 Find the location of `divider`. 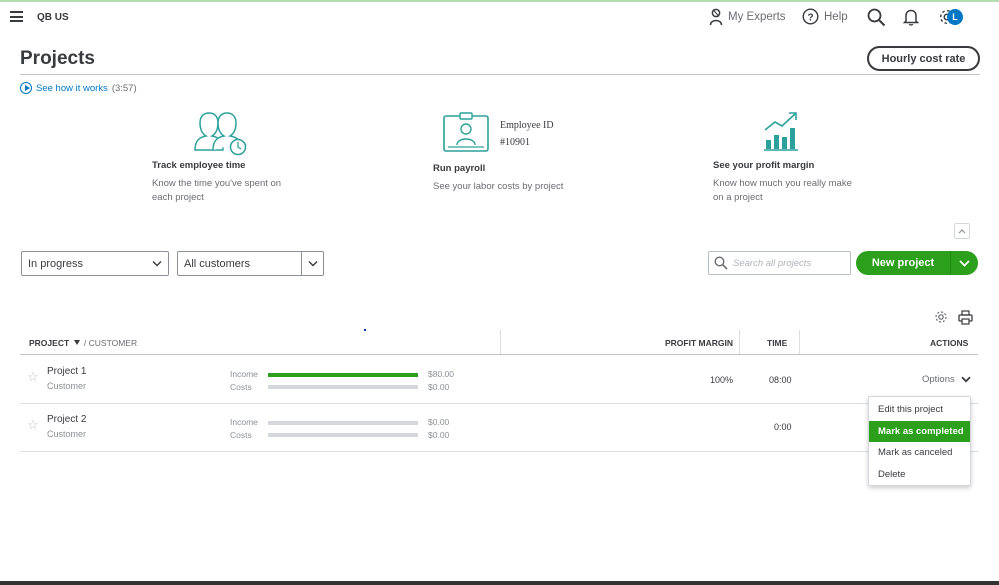

divider is located at coordinates (500, 74).